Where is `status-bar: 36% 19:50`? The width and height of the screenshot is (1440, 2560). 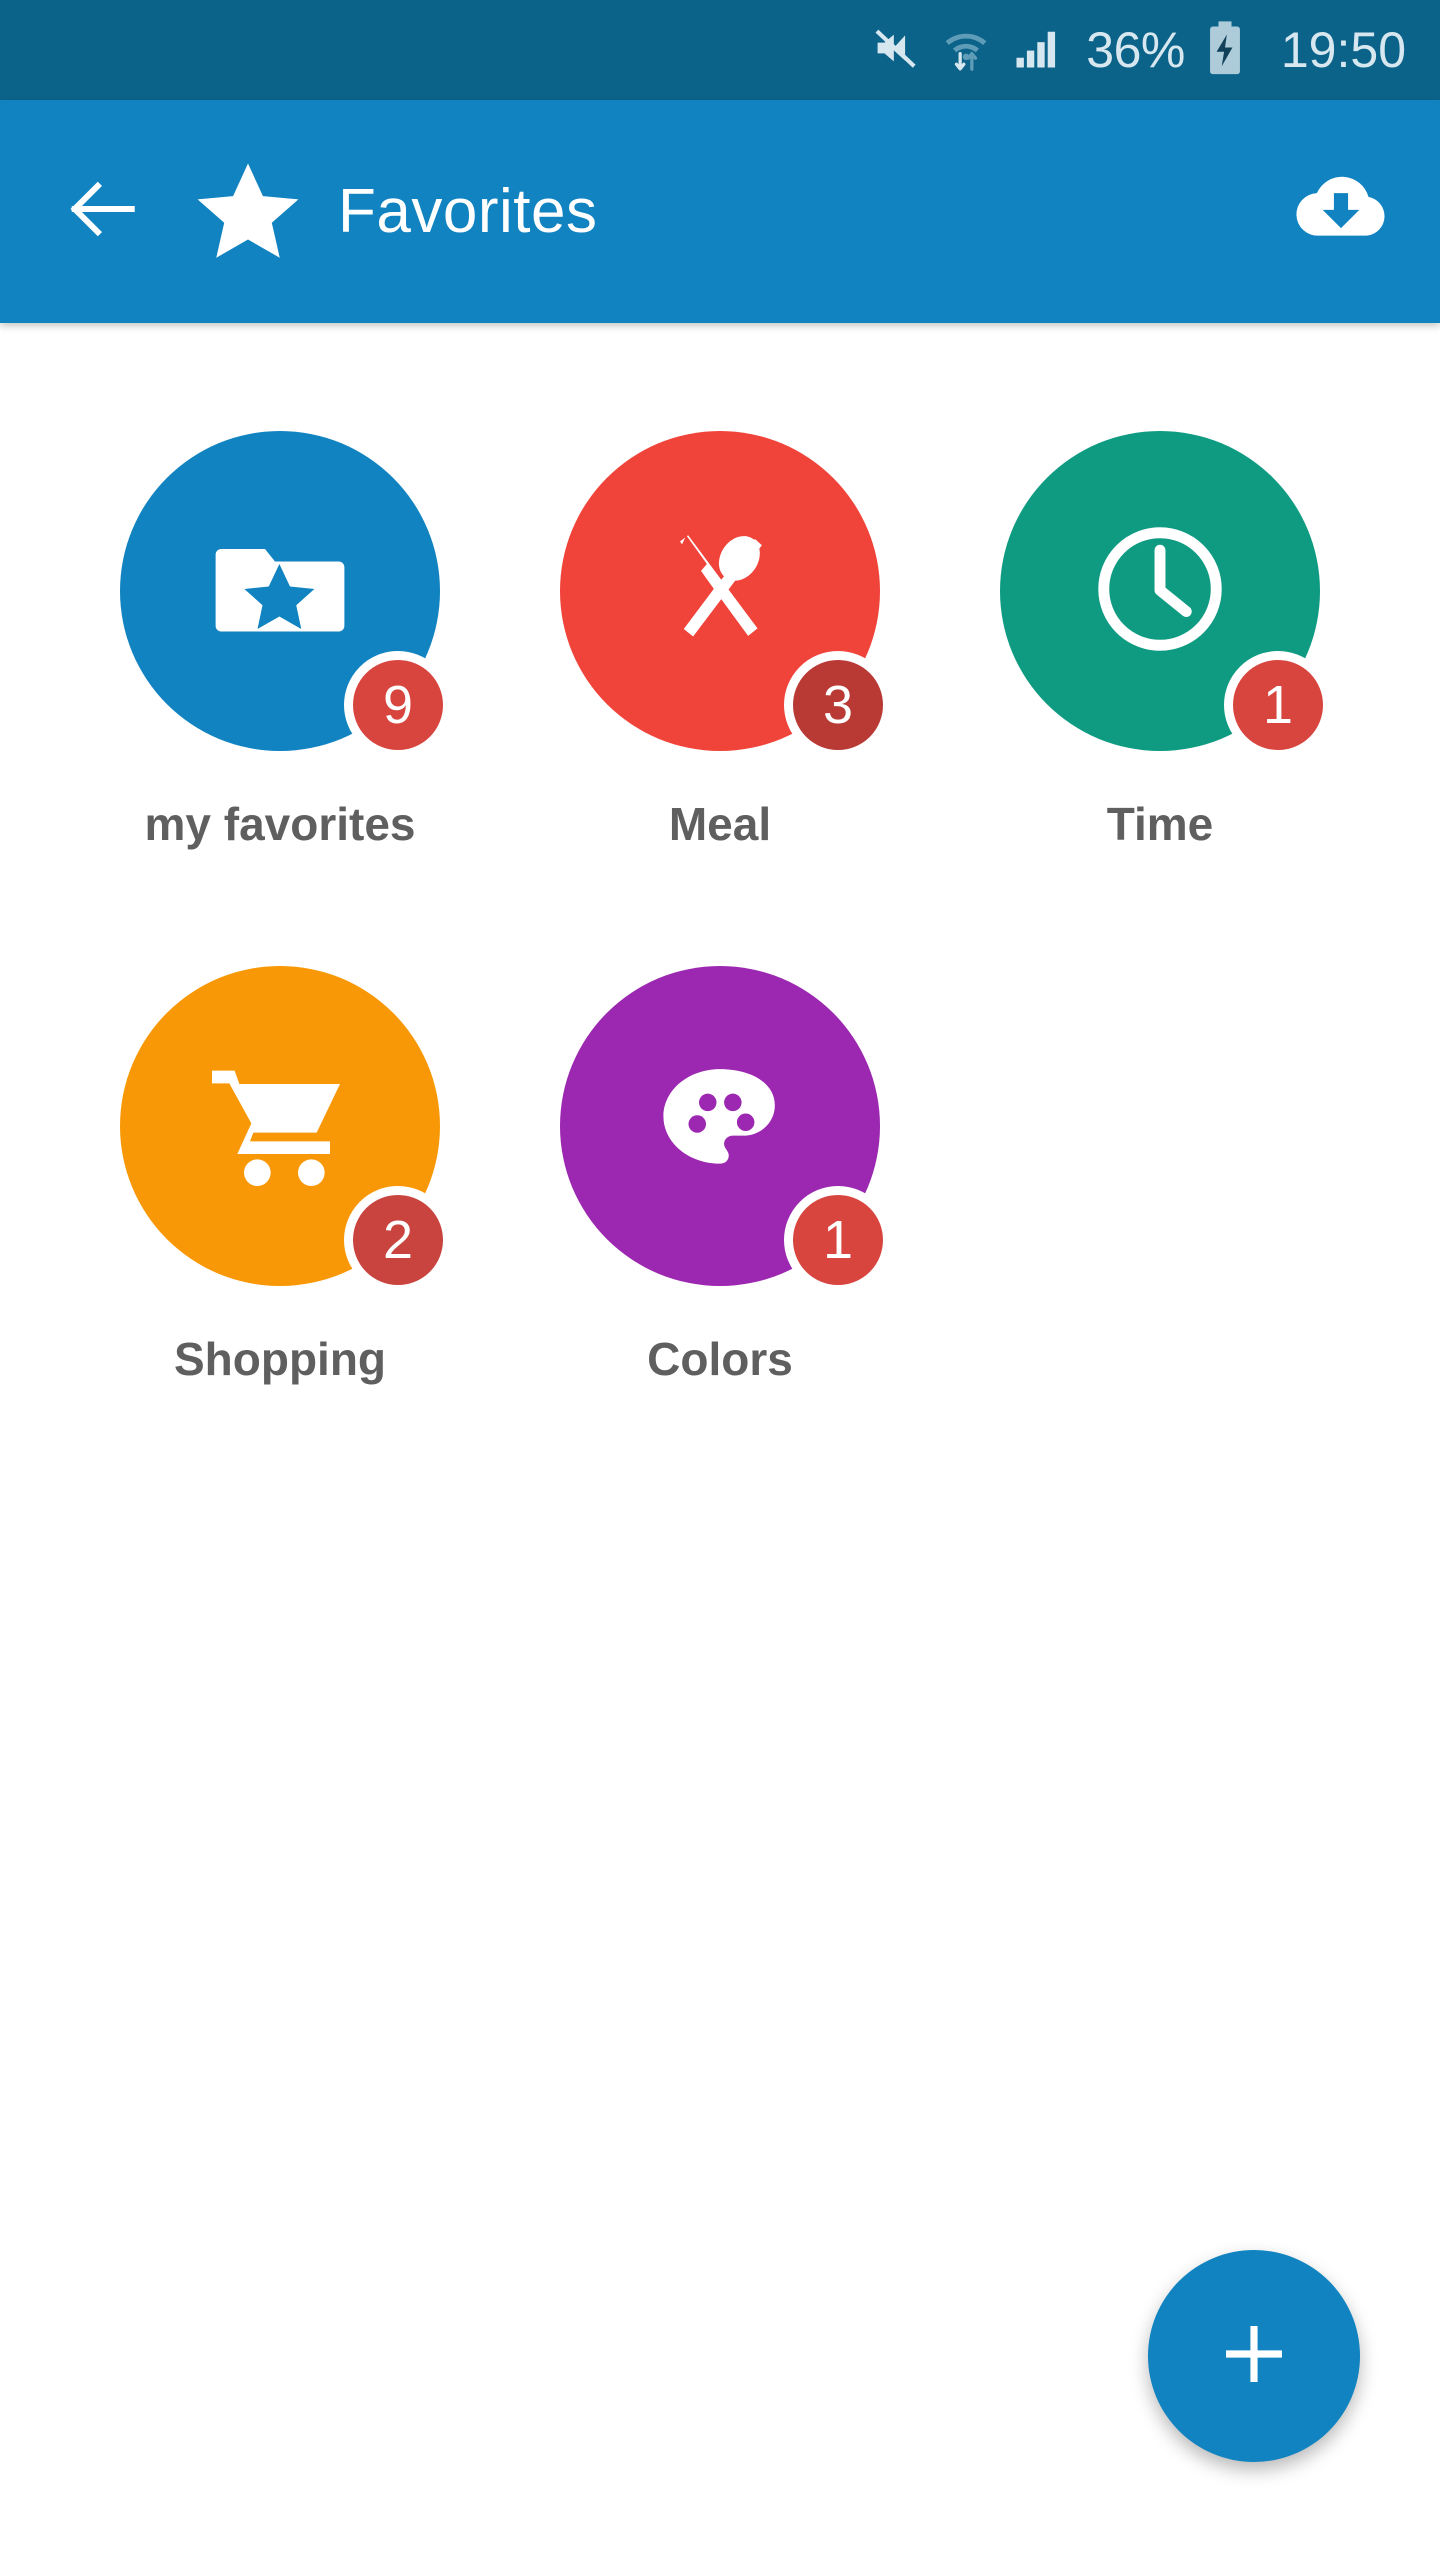
status-bar: 36% 19:50 is located at coordinates (720, 50).